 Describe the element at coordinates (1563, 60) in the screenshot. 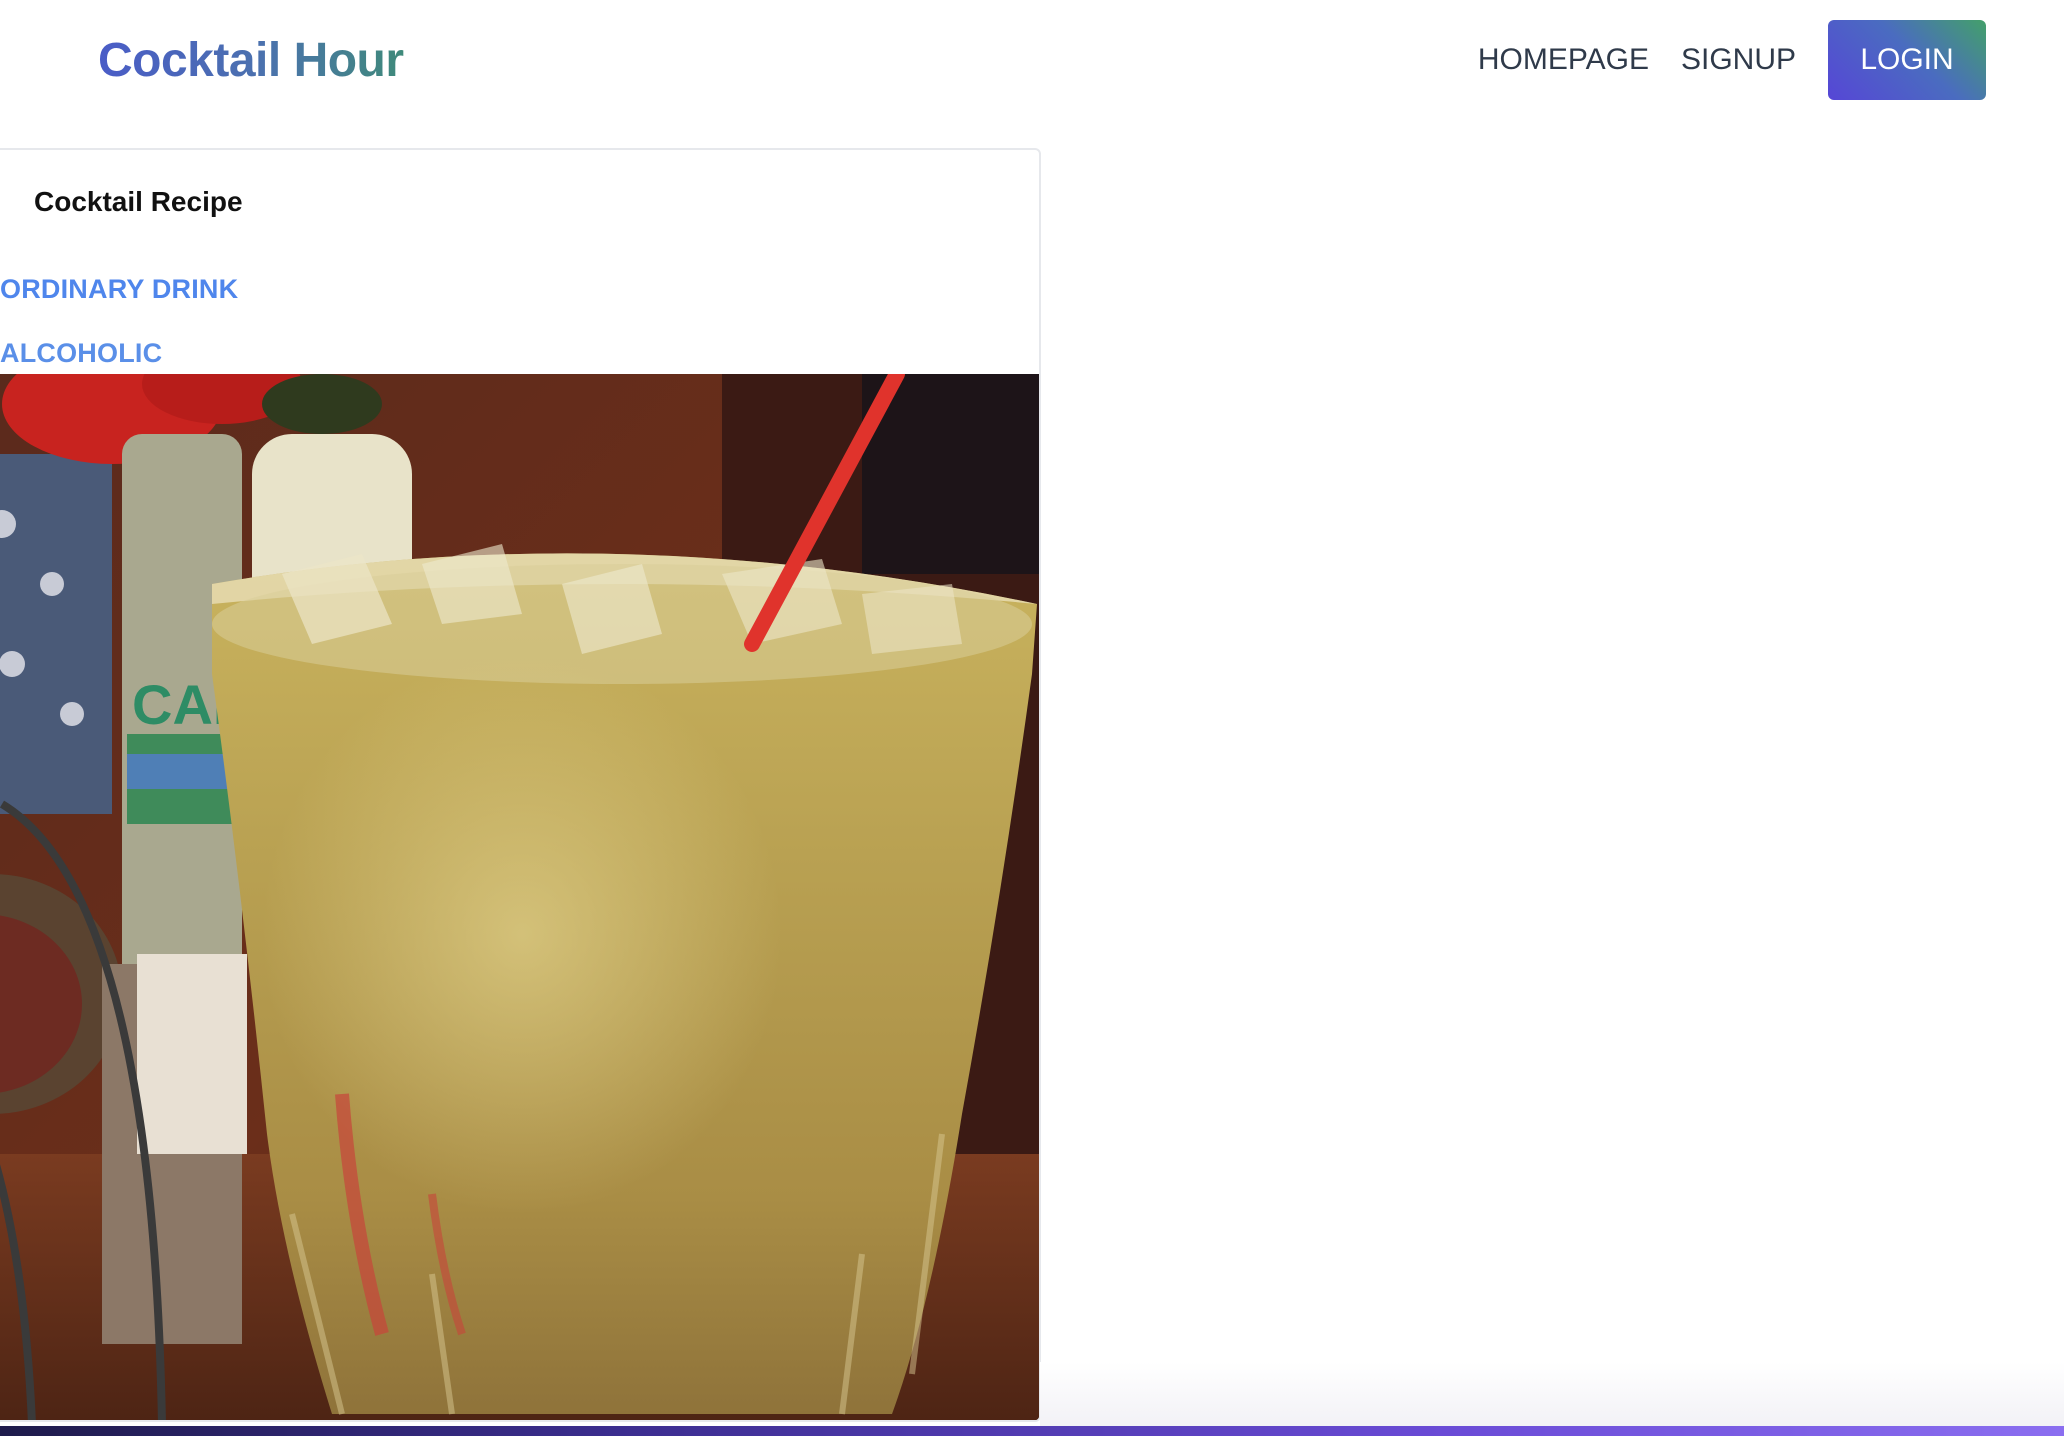

I see `nav-homepage-link: HOMEPAGE` at that location.